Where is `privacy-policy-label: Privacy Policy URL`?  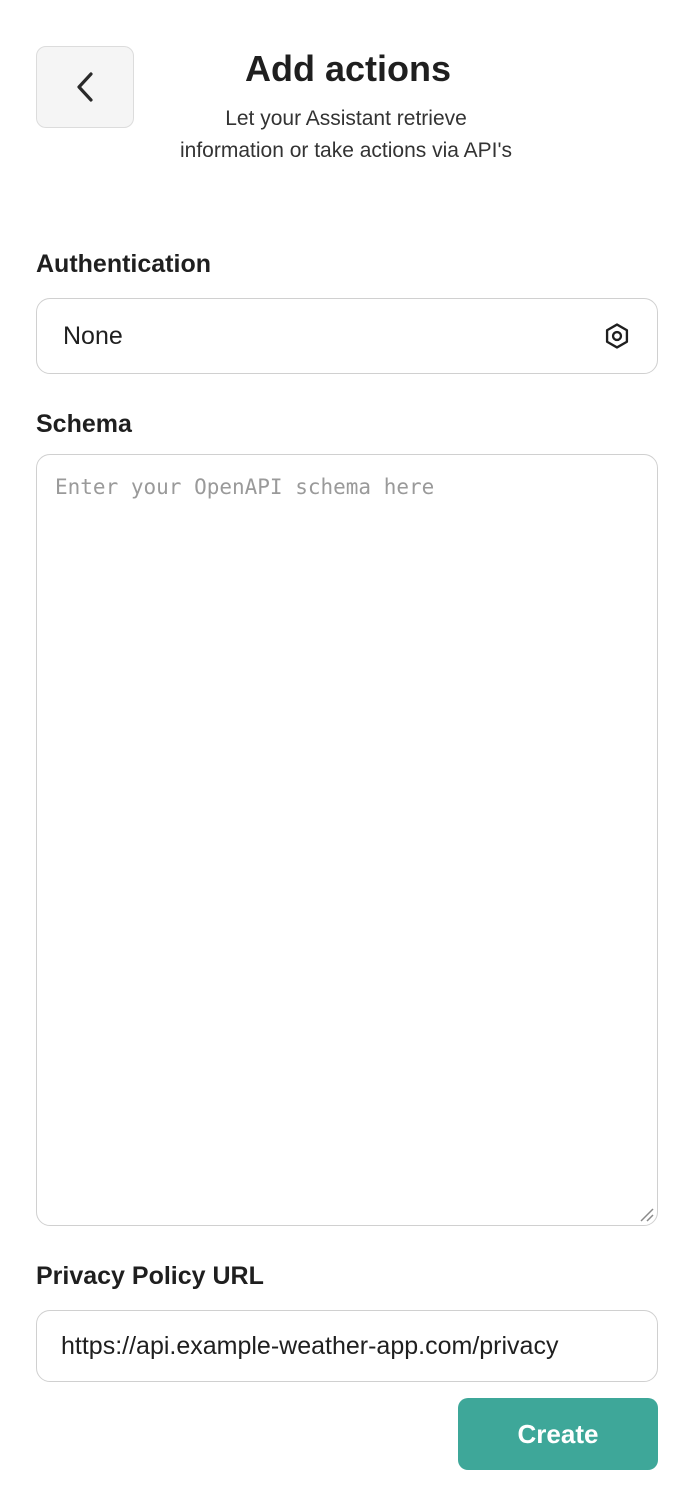 privacy-policy-label: Privacy Policy URL is located at coordinates (150, 1276).